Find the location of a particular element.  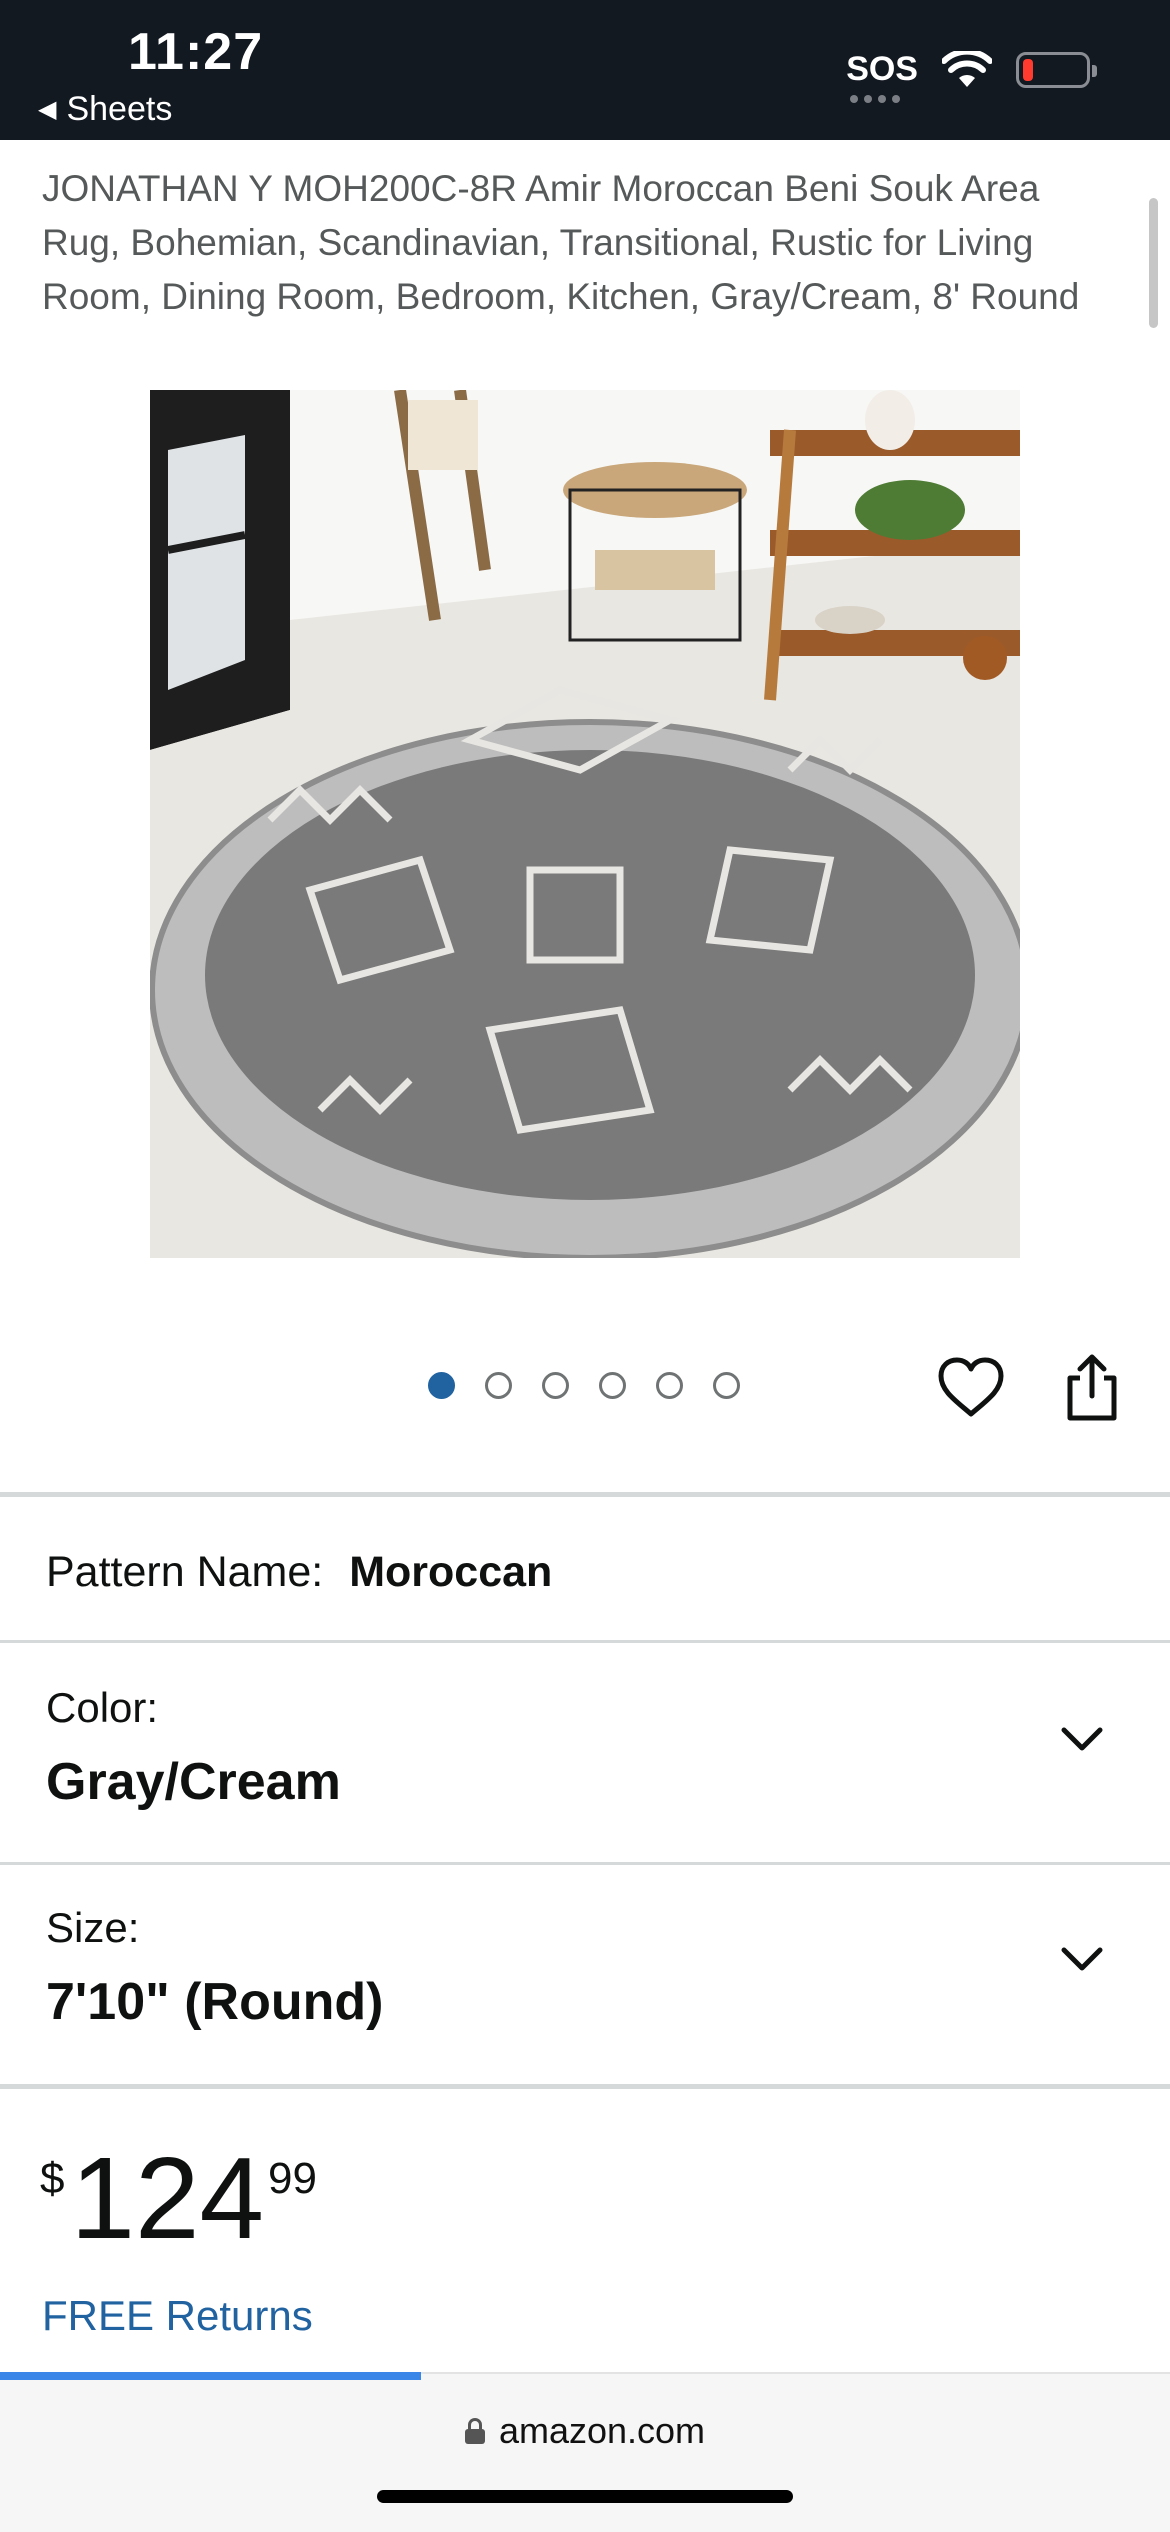

home-indicator is located at coordinates (585, 2496).